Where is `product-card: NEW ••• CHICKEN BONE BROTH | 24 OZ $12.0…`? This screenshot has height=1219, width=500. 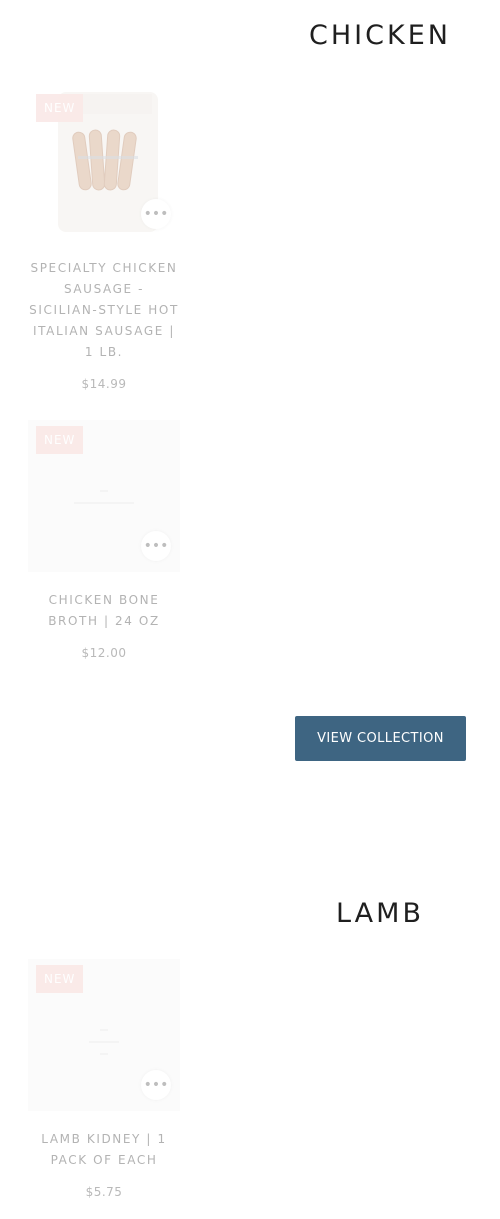
product-card: NEW ••• CHICKEN BONE BROTH | 24 OZ $12.0… is located at coordinates (104, 540).